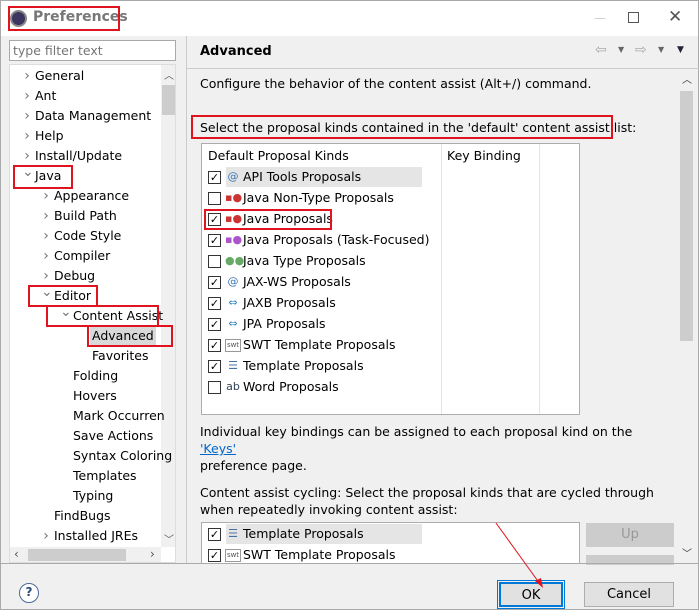 This screenshot has height=610, width=699. I want to click on hscroll-thumb, so click(77, 555).